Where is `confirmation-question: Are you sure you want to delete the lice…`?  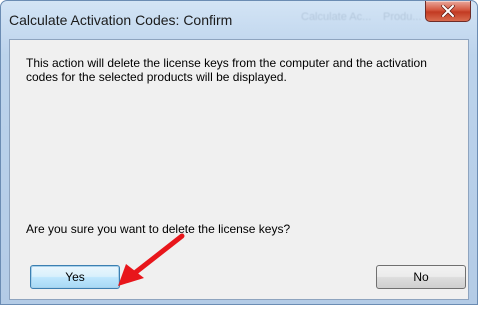 confirmation-question: Are you sure you want to delete the lice… is located at coordinates (158, 229).